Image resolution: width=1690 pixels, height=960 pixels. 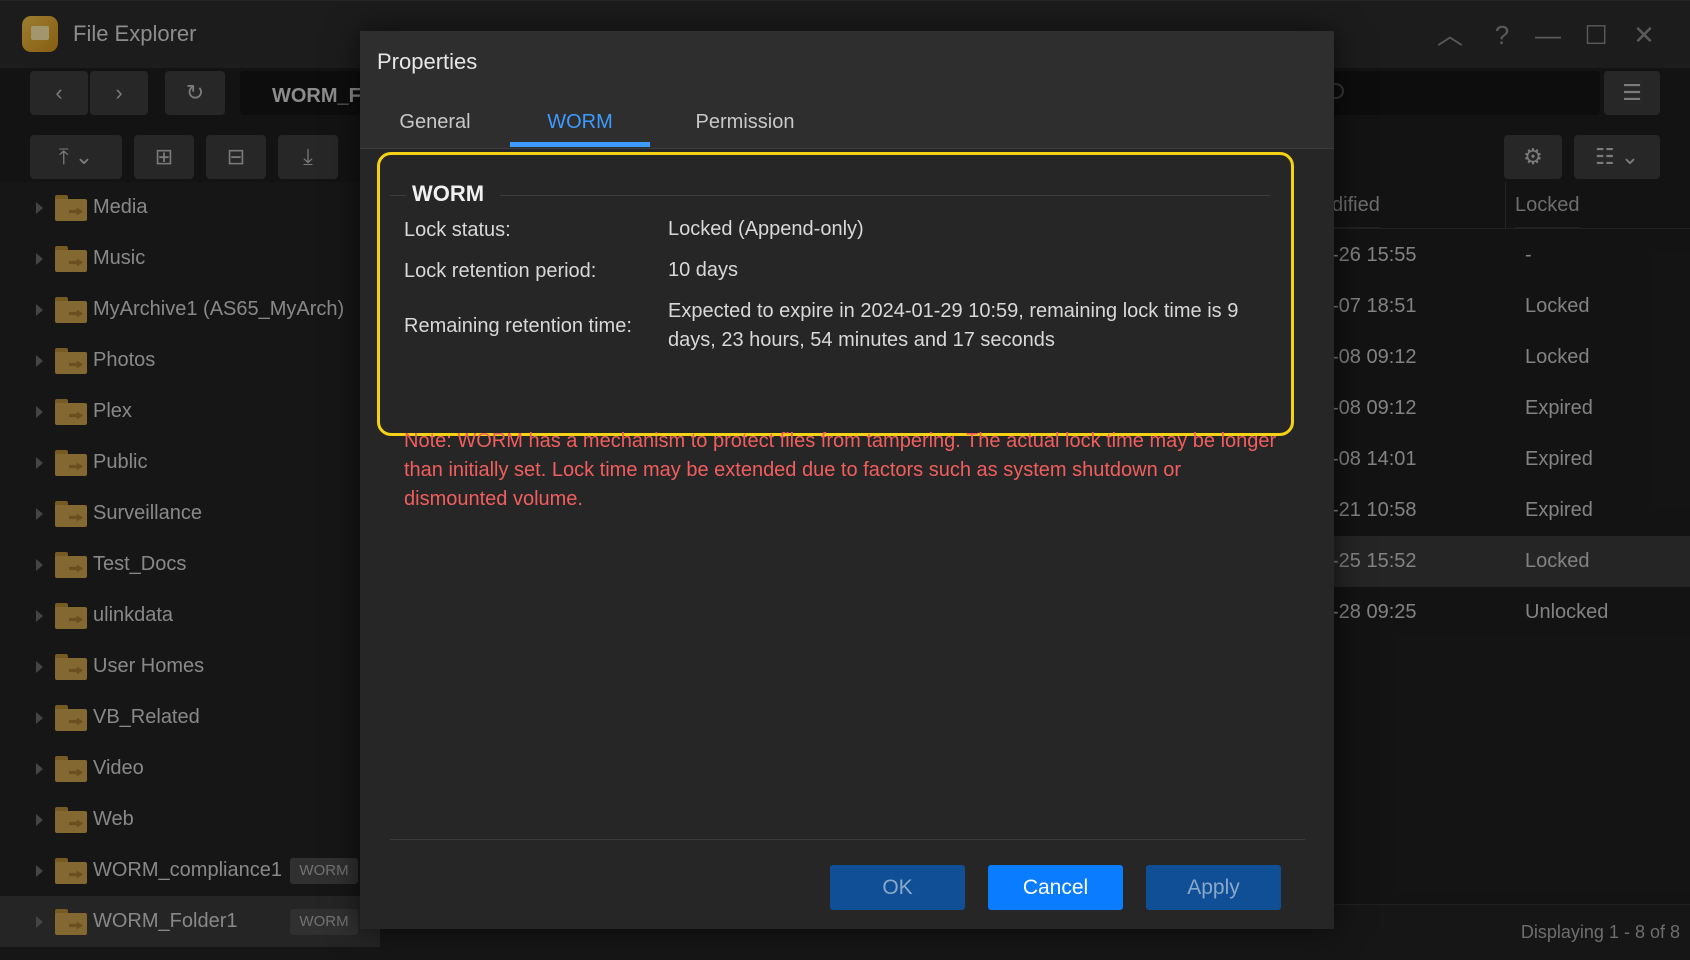 What do you see at coordinates (847, 839) in the screenshot?
I see `footer-divider` at bounding box center [847, 839].